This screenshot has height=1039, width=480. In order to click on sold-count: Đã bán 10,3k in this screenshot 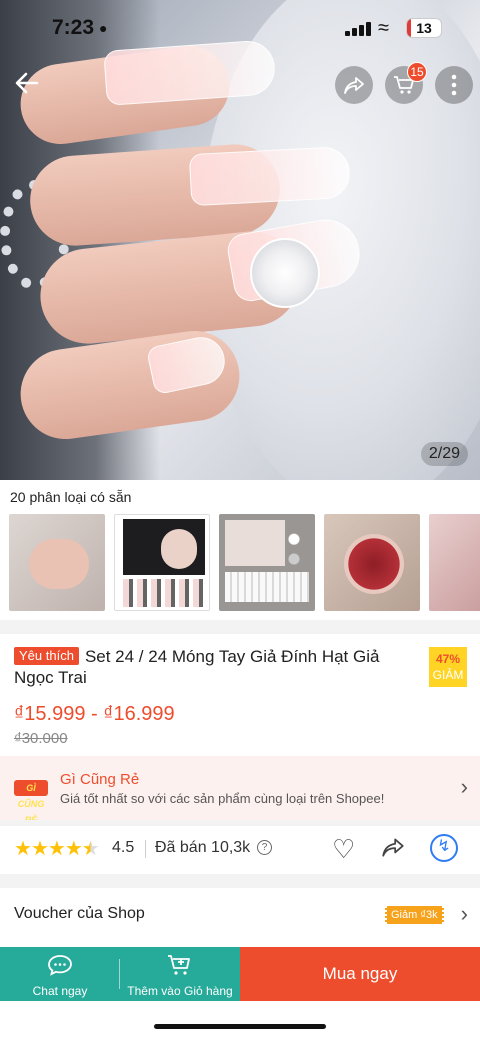, I will do `click(203, 847)`.